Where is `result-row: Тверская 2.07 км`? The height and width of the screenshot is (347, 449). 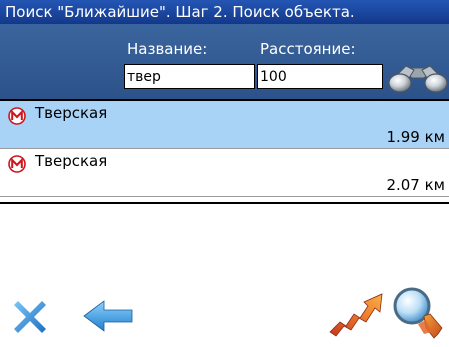 result-row: Тверская 2.07 км is located at coordinates (224, 173).